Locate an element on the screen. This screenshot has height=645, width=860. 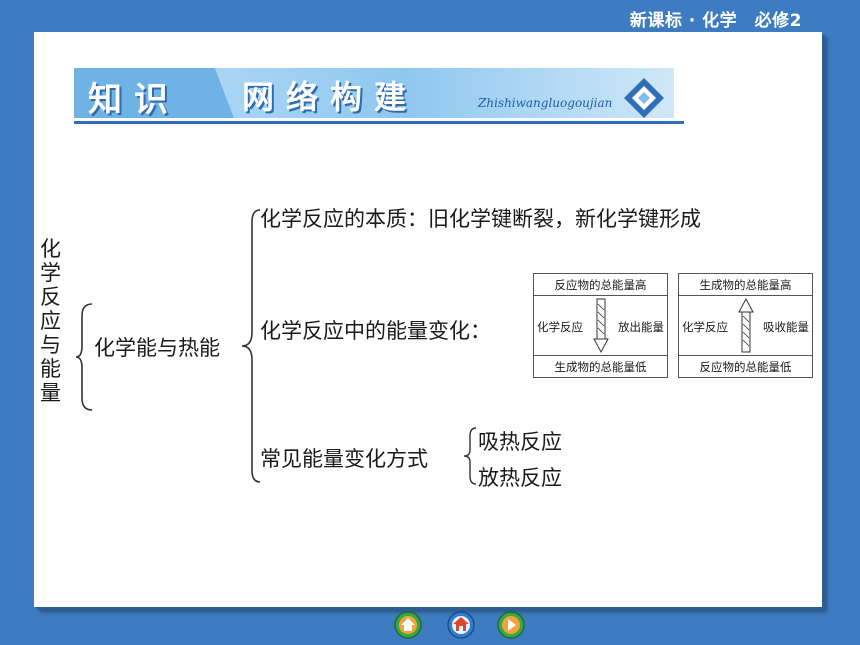
item-exothermic: 放热反应 is located at coordinates (520, 478).